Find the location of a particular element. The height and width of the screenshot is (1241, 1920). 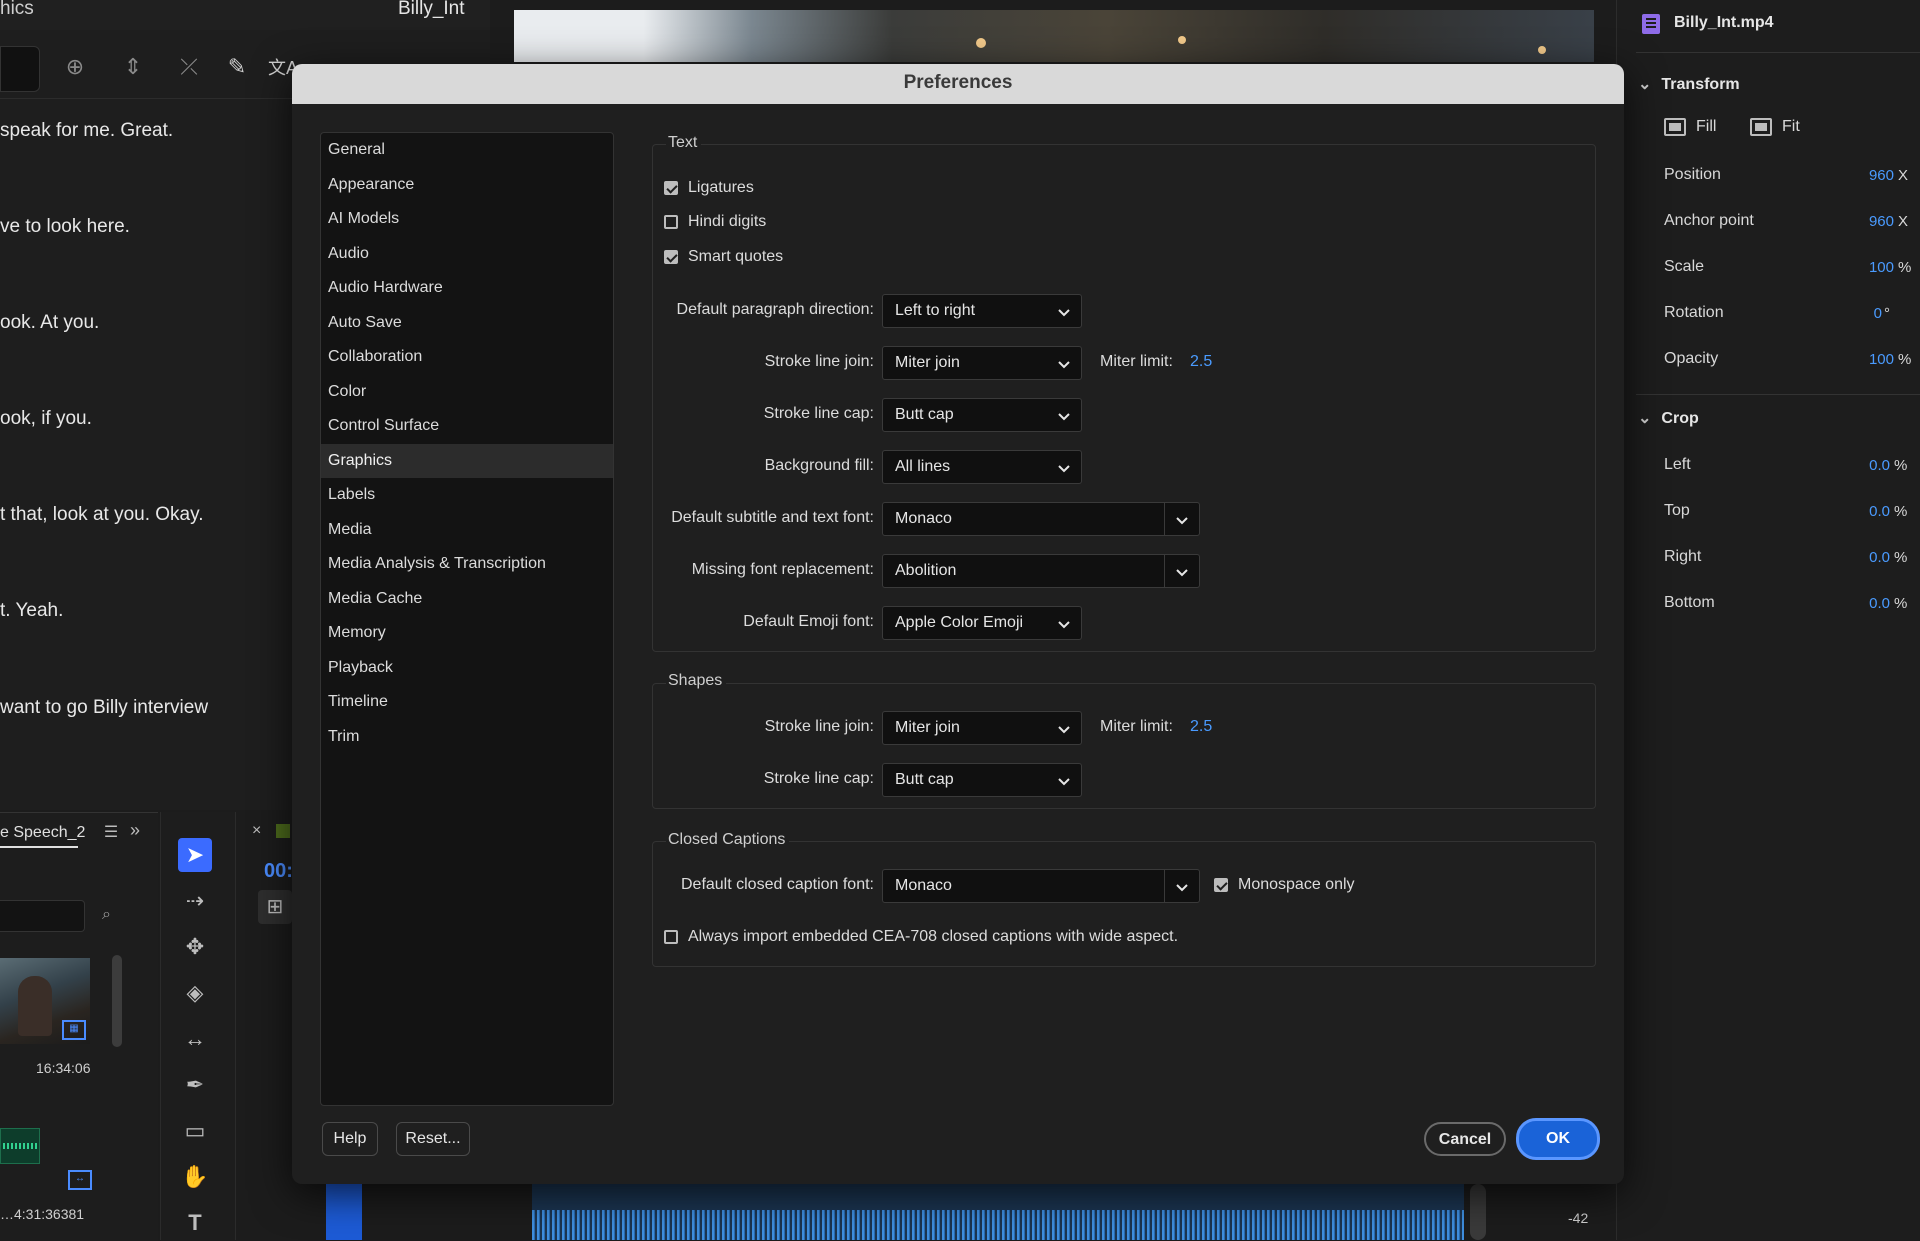

anchor-point-value: 960 is located at coordinates (1874, 221).